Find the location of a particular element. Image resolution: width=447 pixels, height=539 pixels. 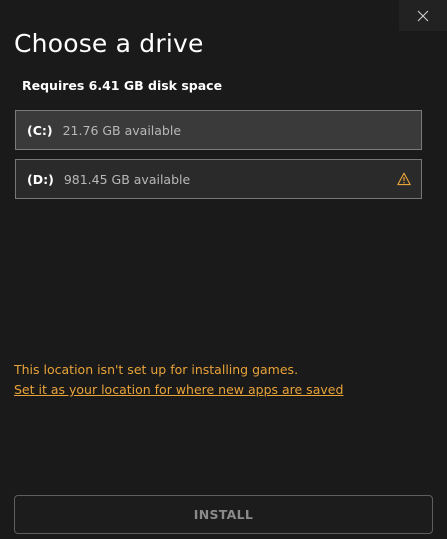

warning-triangle-icon is located at coordinates (404, 179).